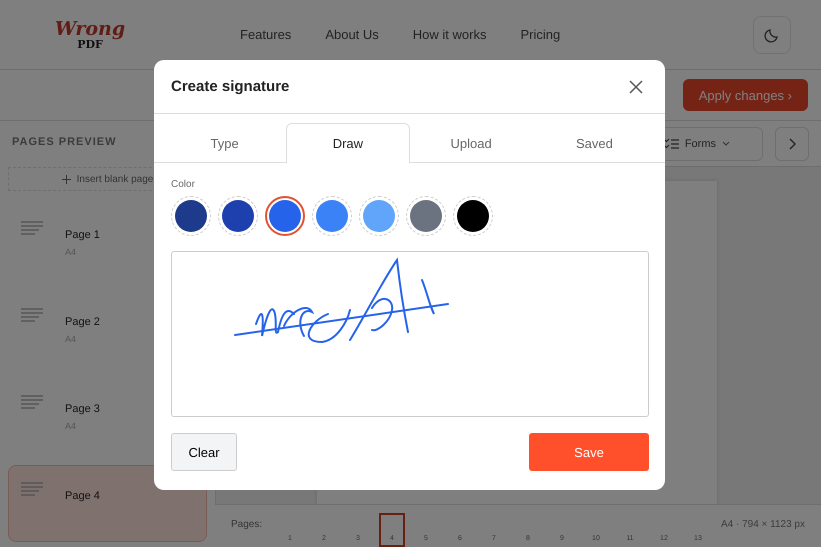 This screenshot has width=821, height=547. Describe the element at coordinates (449, 34) in the screenshot. I see `nav-link: How it works` at that location.